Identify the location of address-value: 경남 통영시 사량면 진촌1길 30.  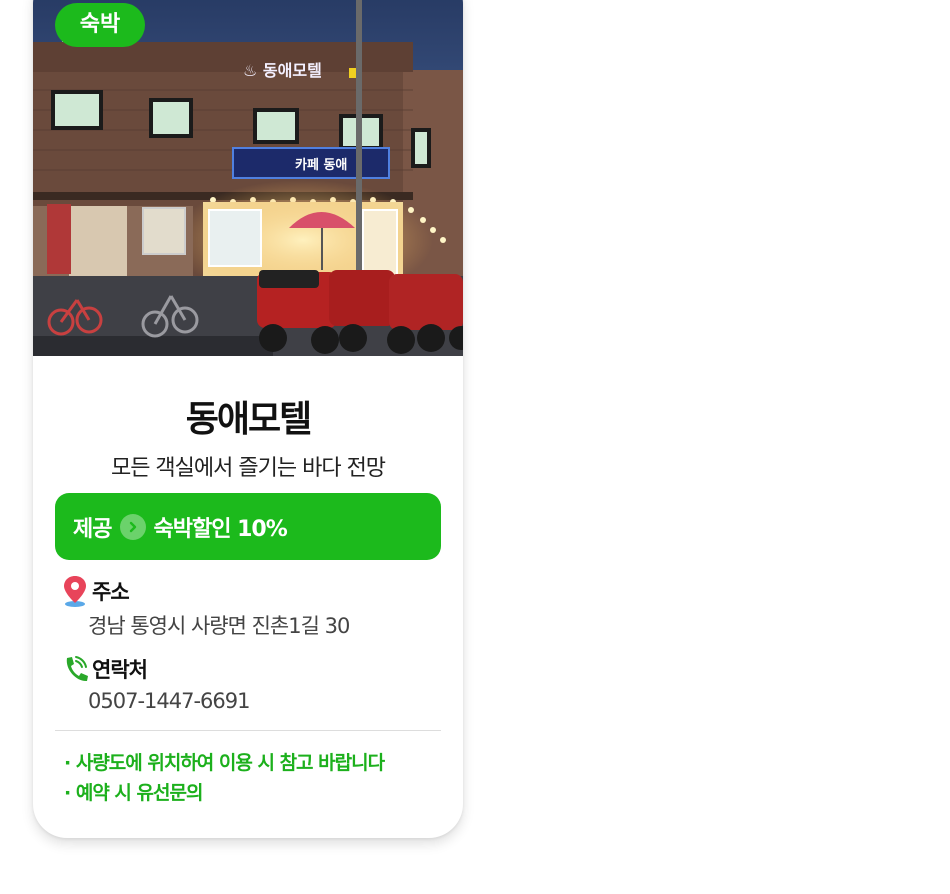
(219, 626).